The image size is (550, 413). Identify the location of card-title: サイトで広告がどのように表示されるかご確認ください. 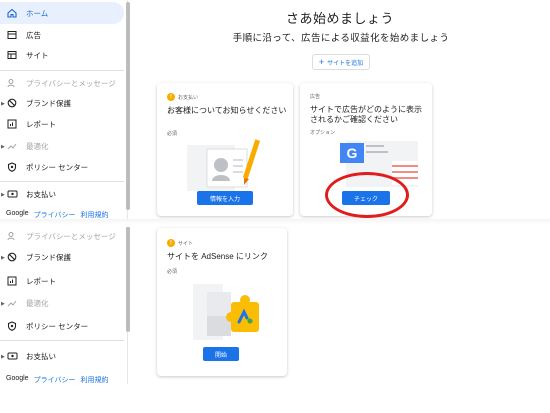
(366, 114).